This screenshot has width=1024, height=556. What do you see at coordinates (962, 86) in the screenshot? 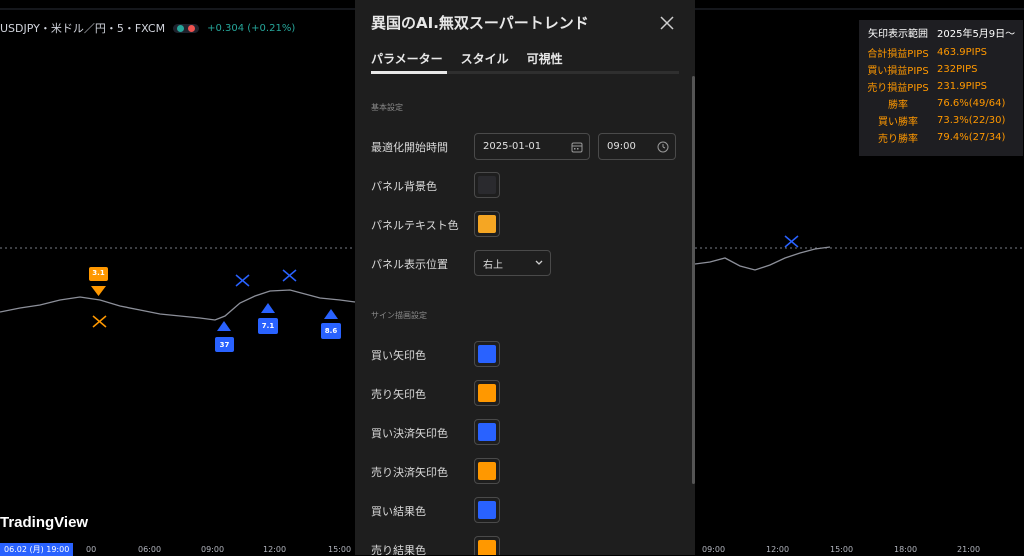
I see `stats-value: 231.9PIPS` at bounding box center [962, 86].